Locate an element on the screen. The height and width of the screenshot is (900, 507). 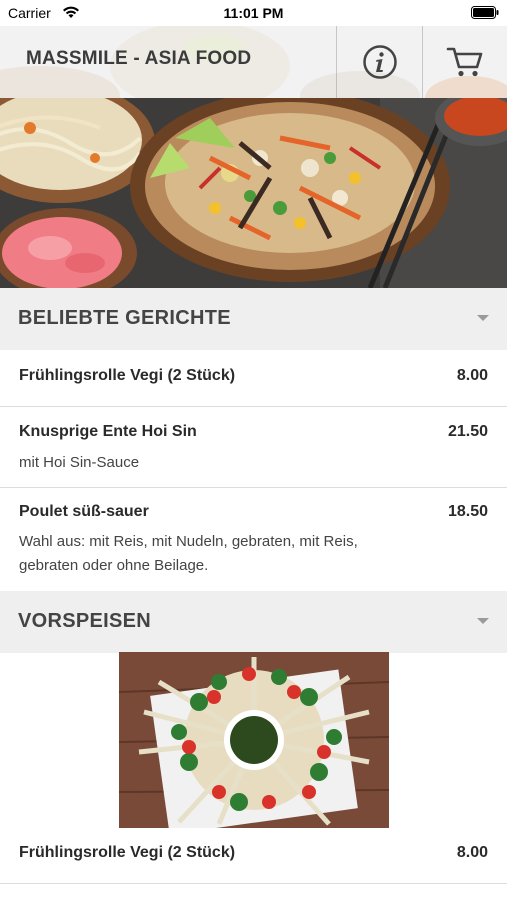
item-description-line: gebraten oder ohne Beilage. is located at coordinates (114, 565).